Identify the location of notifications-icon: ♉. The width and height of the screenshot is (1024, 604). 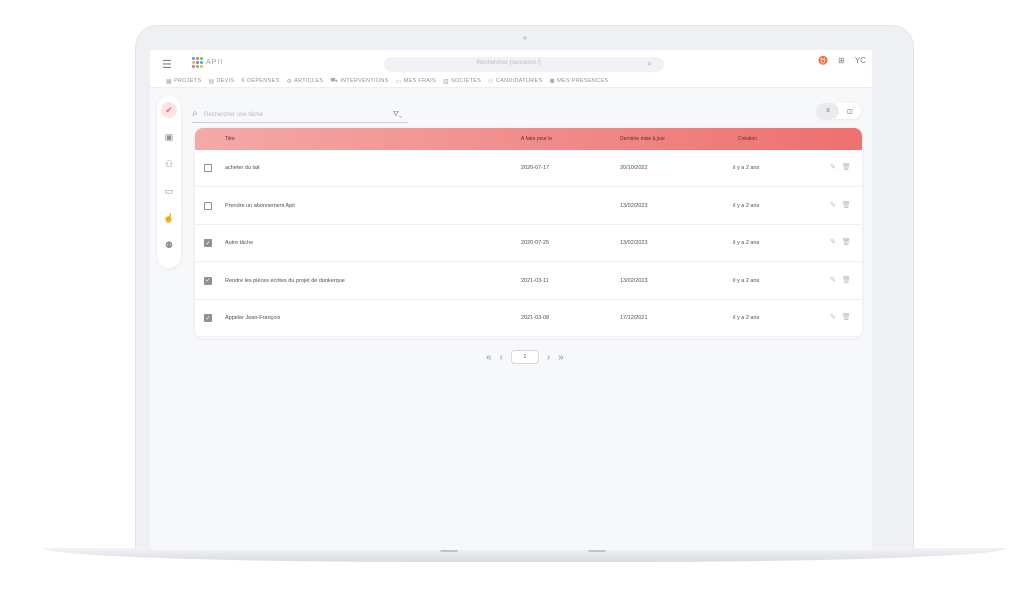
(823, 60).